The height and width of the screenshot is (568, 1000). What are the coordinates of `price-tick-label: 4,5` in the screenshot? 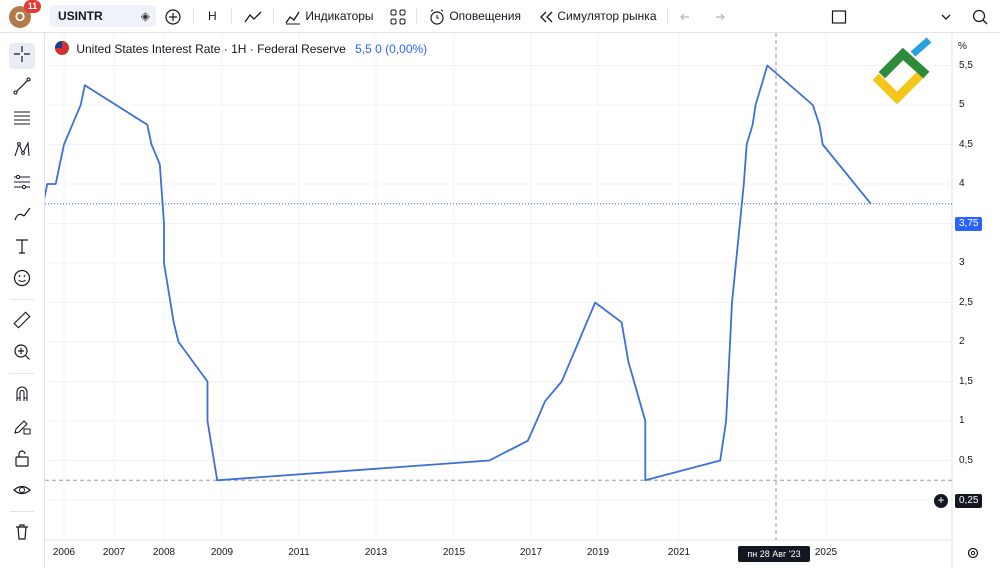 It's located at (966, 144).